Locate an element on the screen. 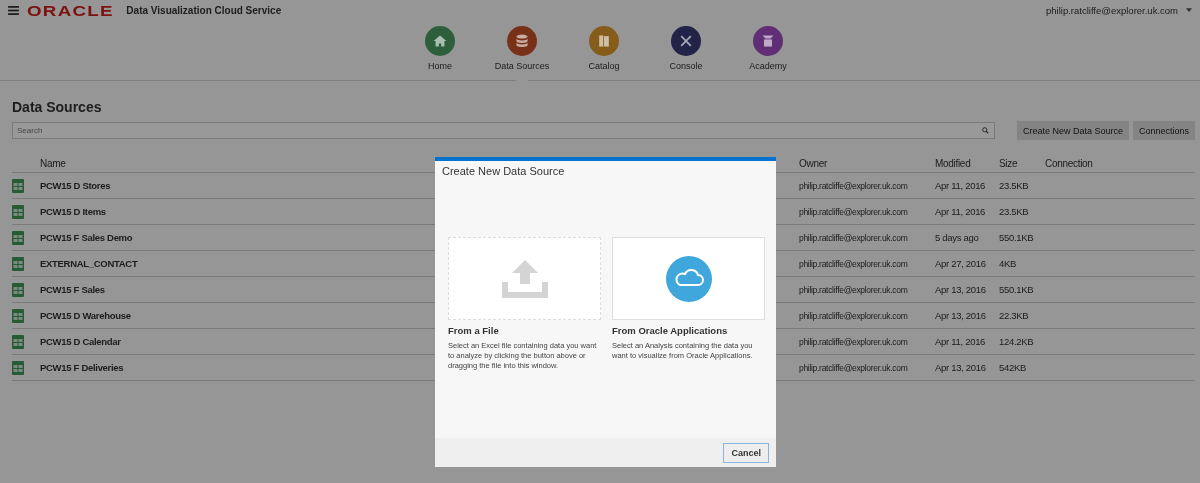  search-icon is located at coordinates (985, 130).